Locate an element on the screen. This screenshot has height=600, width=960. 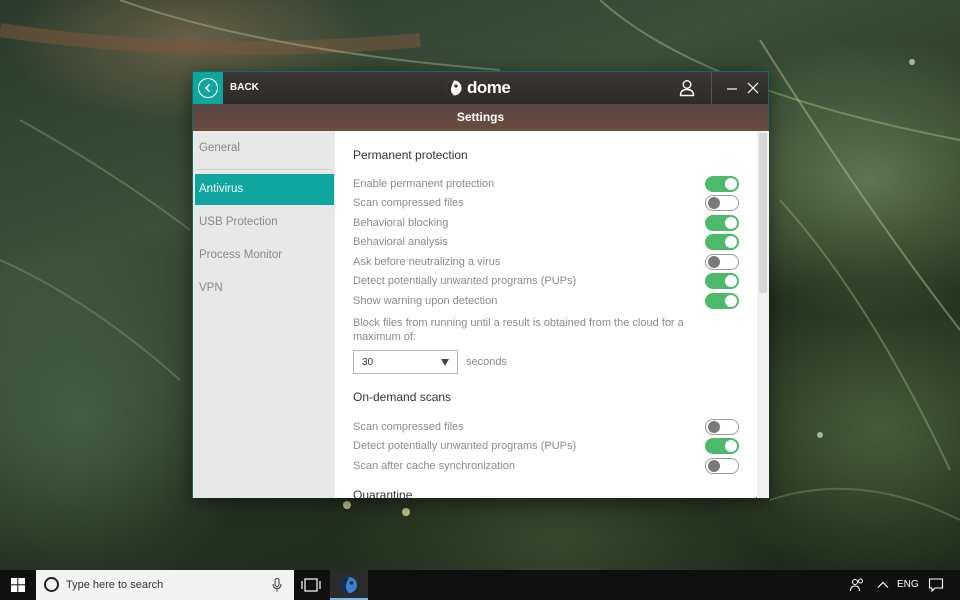
content-scrollbar is located at coordinates (763, 314).